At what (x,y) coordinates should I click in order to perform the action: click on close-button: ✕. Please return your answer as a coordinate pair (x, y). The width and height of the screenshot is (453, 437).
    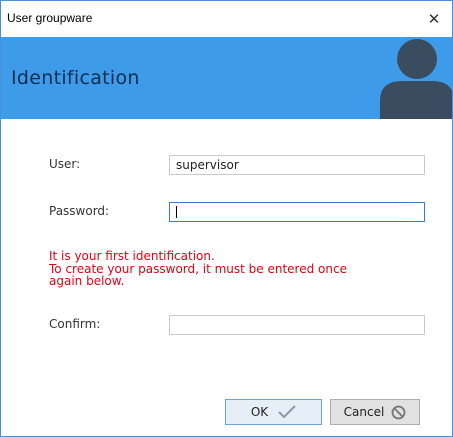
    Looking at the image, I should click on (434, 19).